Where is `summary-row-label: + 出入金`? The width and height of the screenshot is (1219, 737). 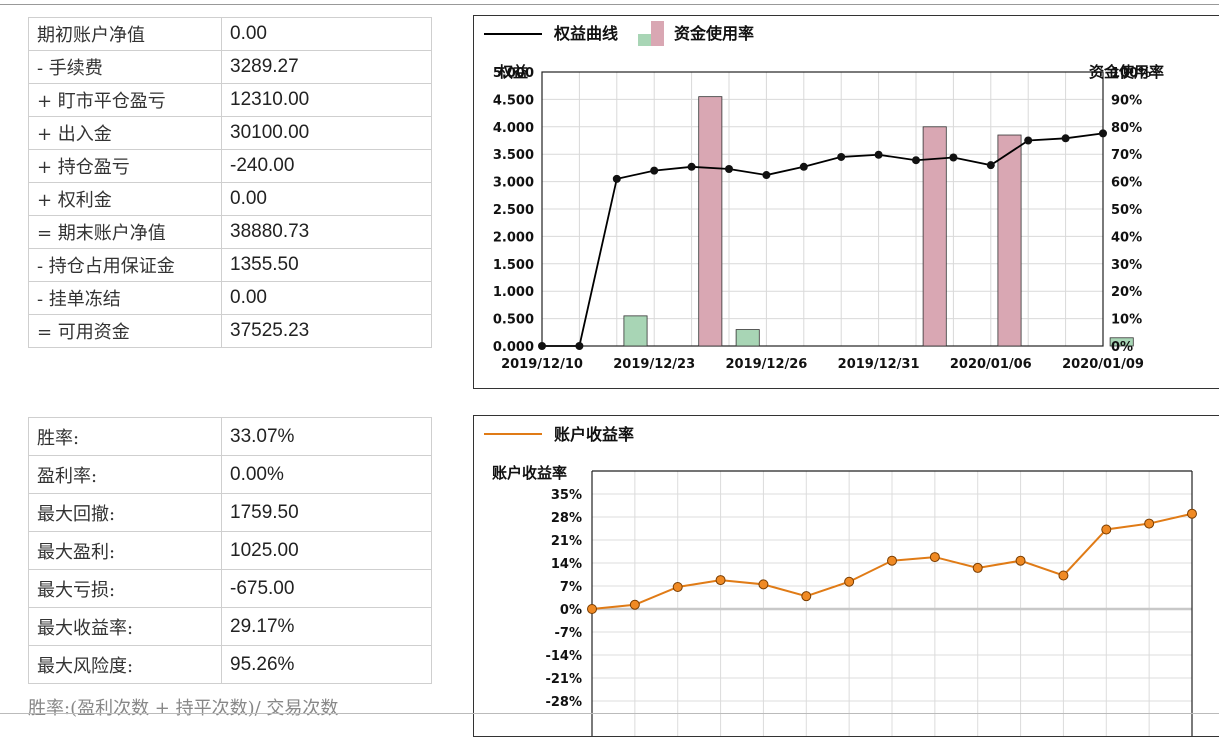
summary-row-label: + 出入金 is located at coordinates (125, 133).